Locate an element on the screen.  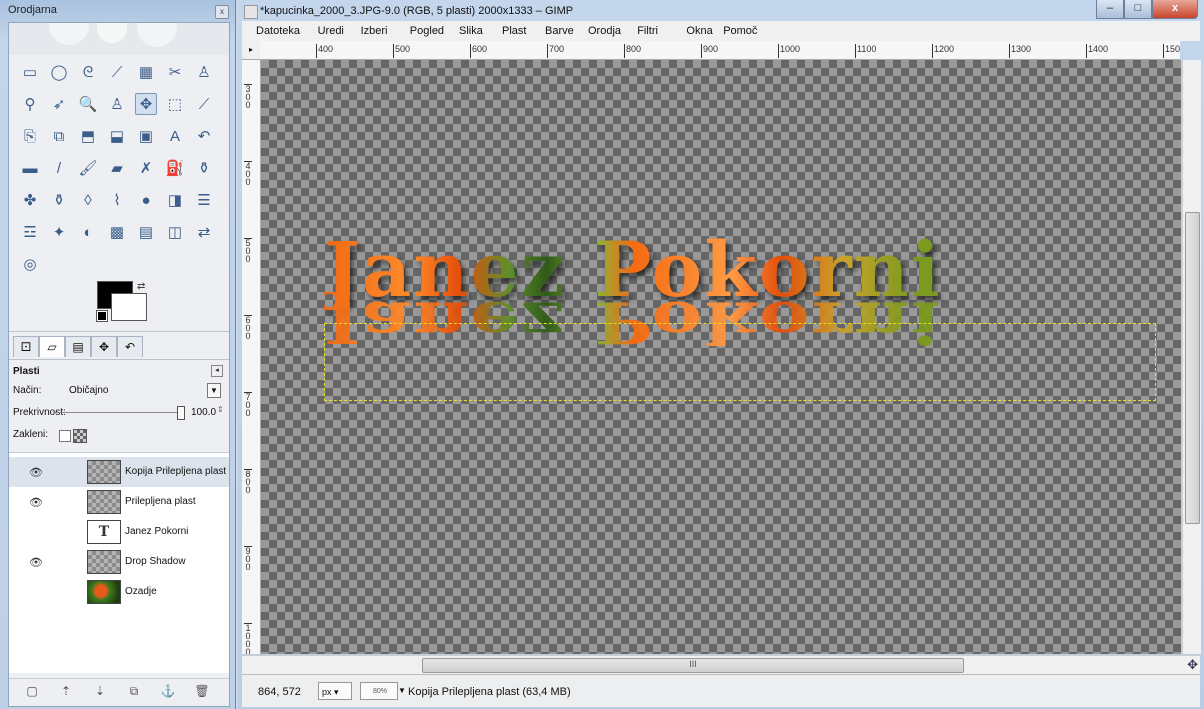
minimize-button: – is located at coordinates (1110, 9).